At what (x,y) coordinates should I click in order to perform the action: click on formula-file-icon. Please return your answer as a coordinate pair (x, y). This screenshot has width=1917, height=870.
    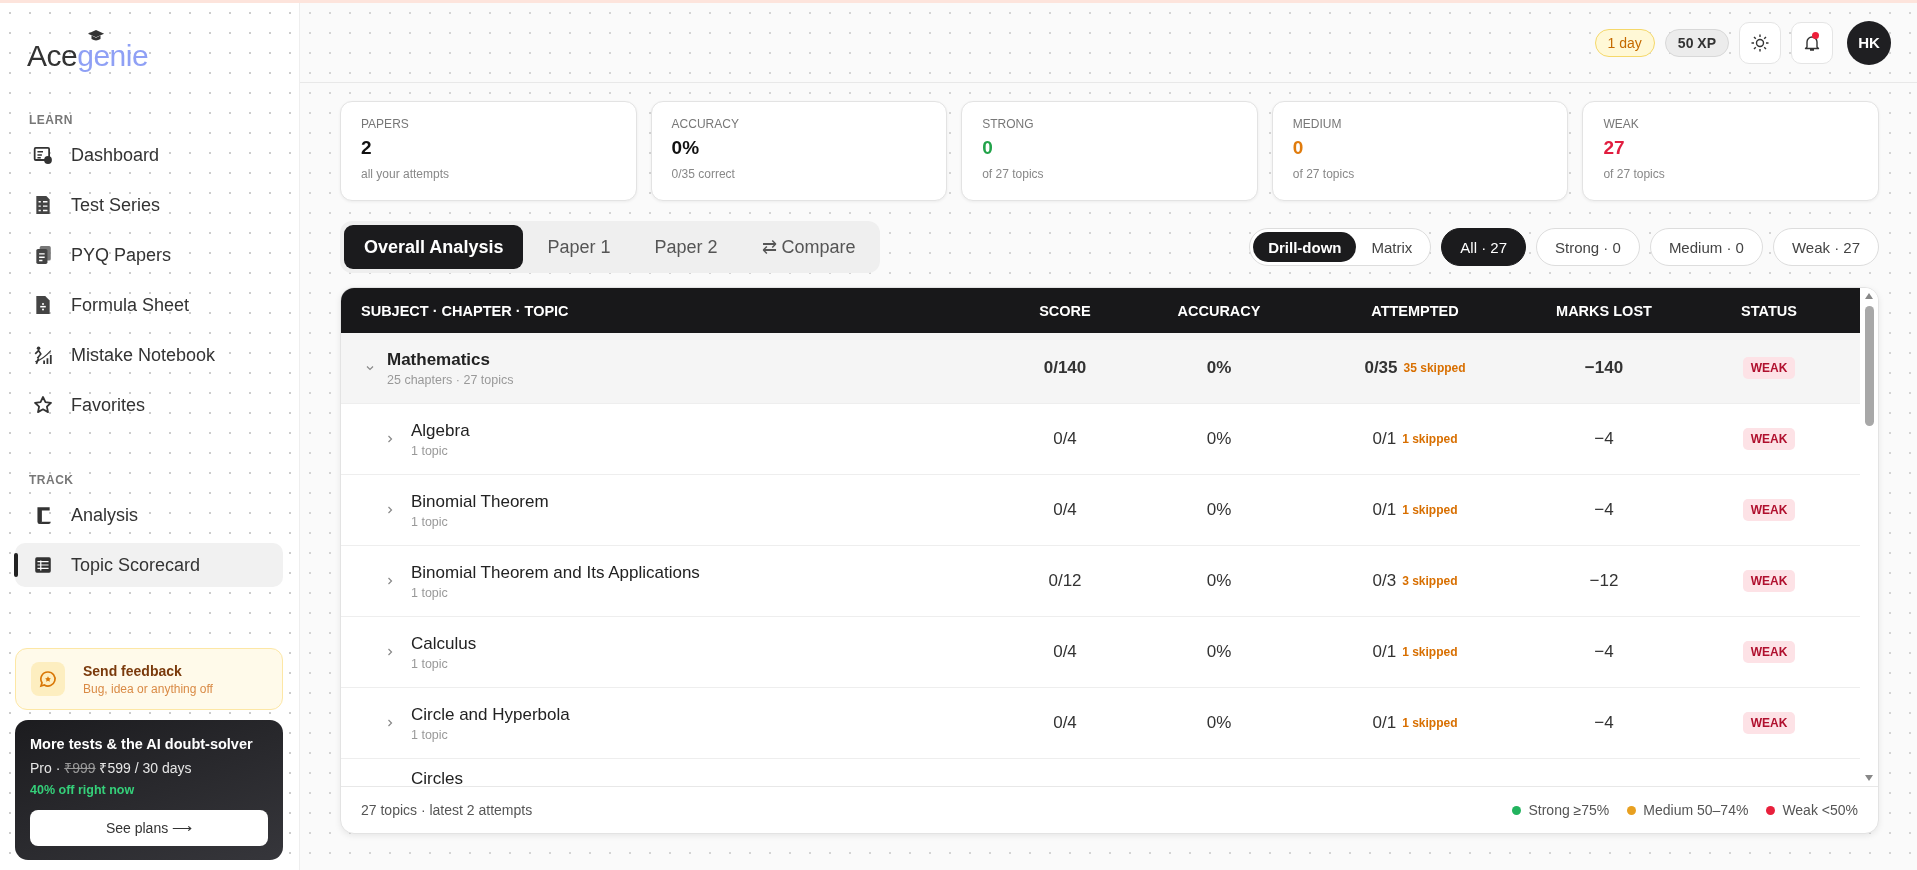
    Looking at the image, I should click on (43, 305).